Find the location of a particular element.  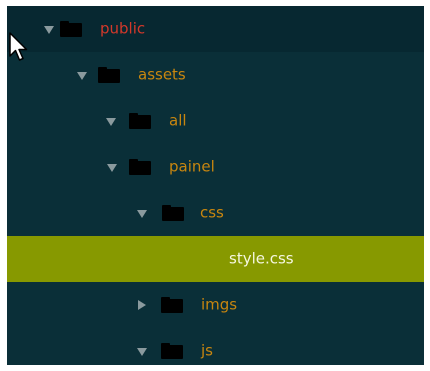

mouse-cursor-icon is located at coordinates (18, 46).